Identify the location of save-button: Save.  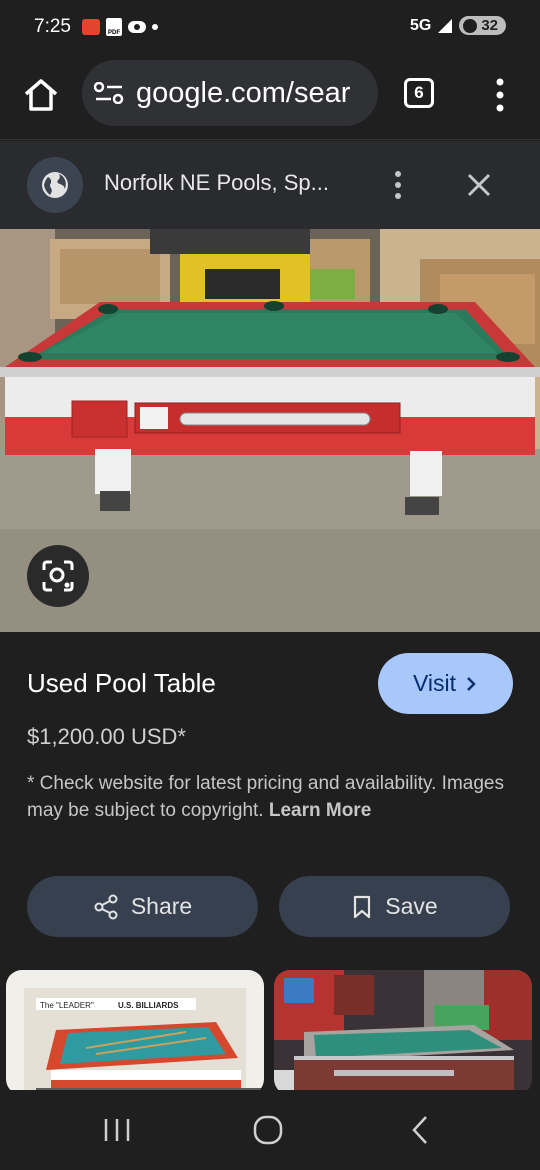
(394, 906).